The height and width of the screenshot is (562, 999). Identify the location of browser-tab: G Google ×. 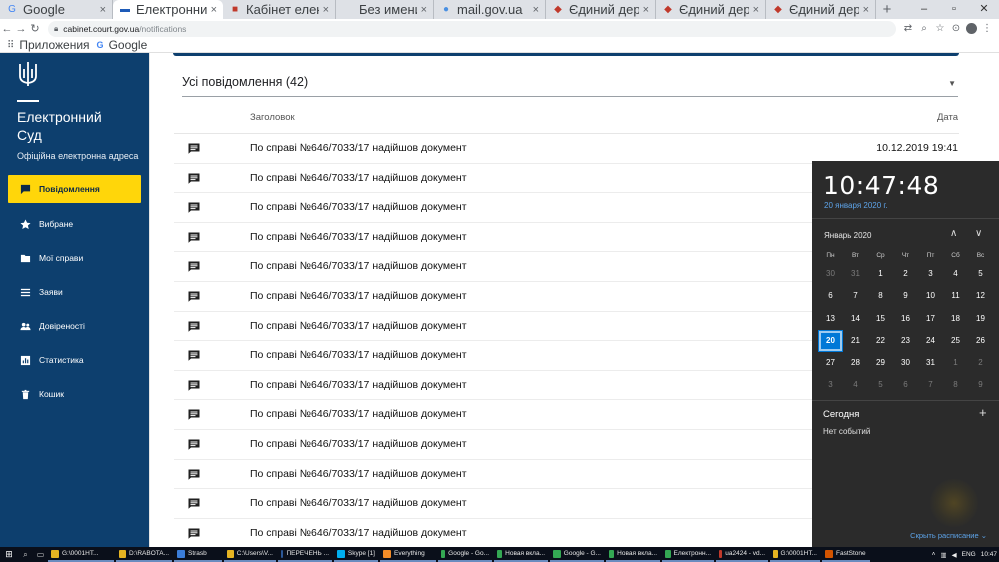
(56, 9).